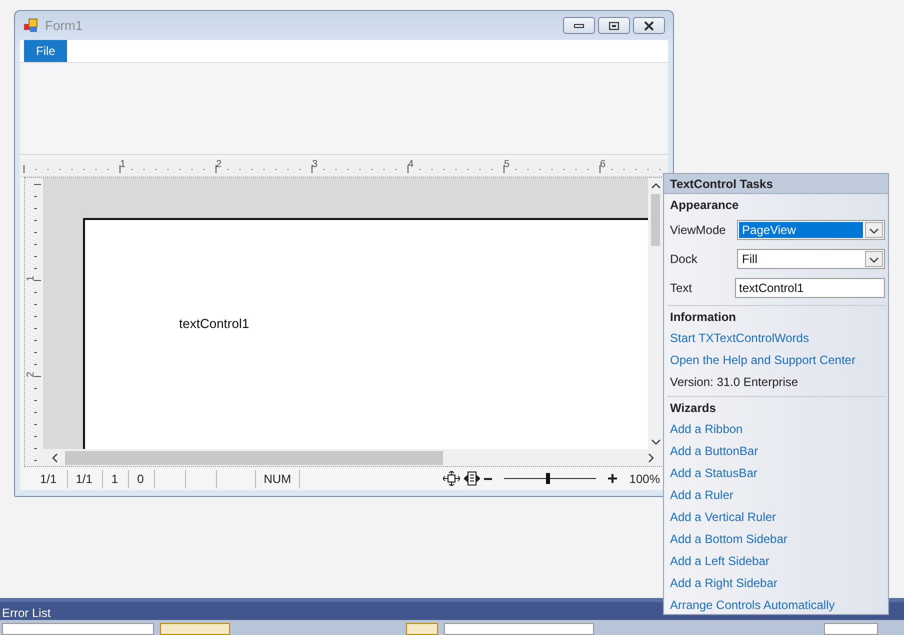 The width and height of the screenshot is (904, 635). What do you see at coordinates (651, 457) in the screenshot?
I see `scroll-right-icon` at bounding box center [651, 457].